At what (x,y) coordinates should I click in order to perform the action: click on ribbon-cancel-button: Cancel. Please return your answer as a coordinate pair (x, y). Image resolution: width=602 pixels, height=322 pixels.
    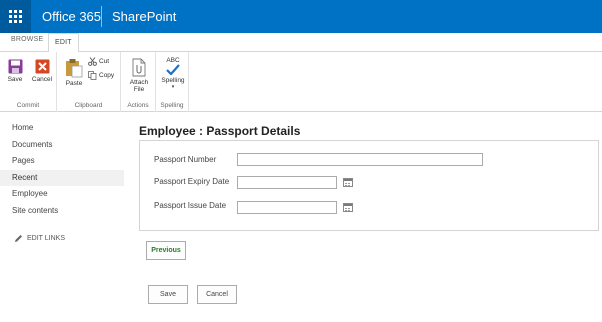
    Looking at the image, I should click on (42, 71).